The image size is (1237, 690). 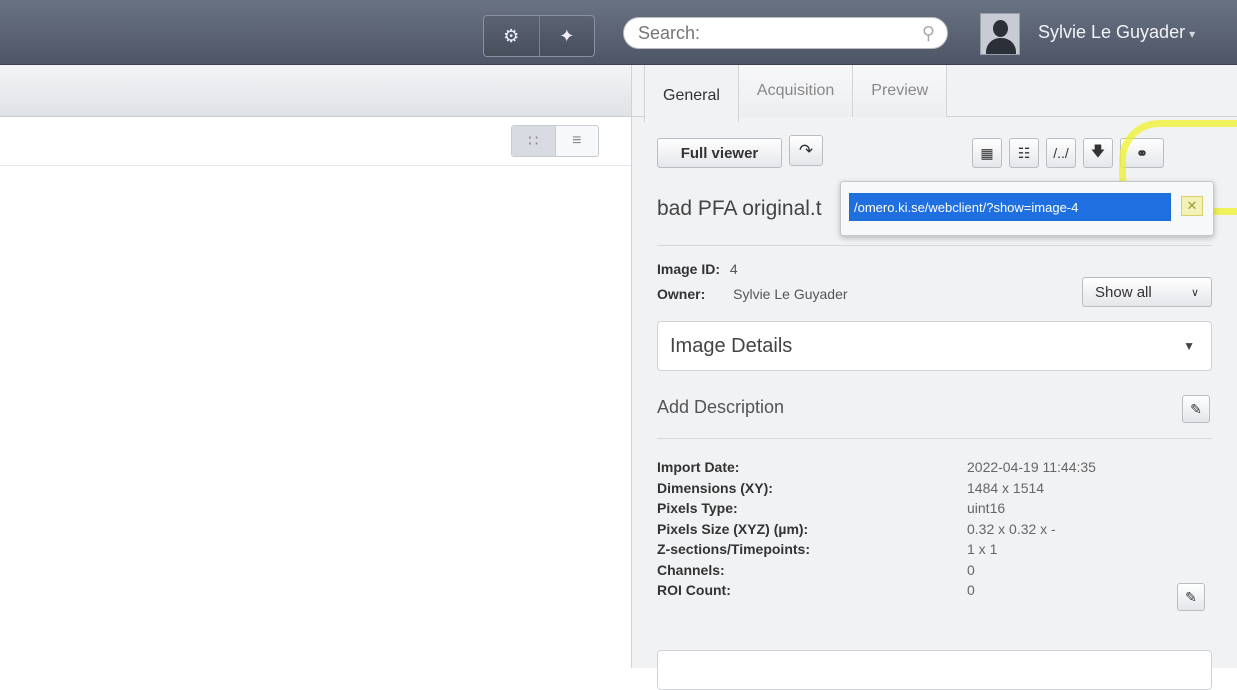 What do you see at coordinates (733, 528) in the screenshot?
I see `detail-key: Pixels Size (XYZ) (µm):` at bounding box center [733, 528].